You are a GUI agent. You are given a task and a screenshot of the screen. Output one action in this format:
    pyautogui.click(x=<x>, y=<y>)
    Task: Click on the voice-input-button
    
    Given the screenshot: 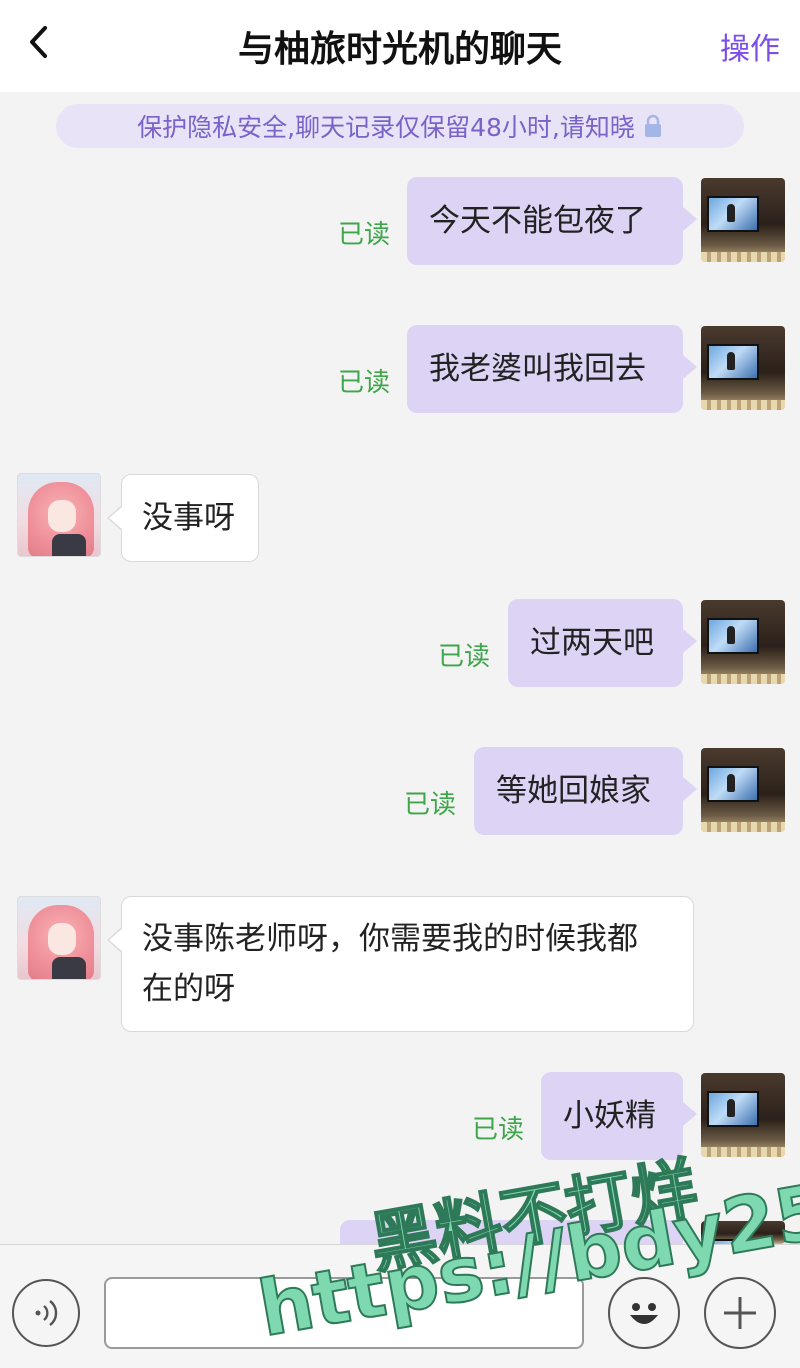 What is the action you would take?
    pyautogui.click(x=46, y=1313)
    